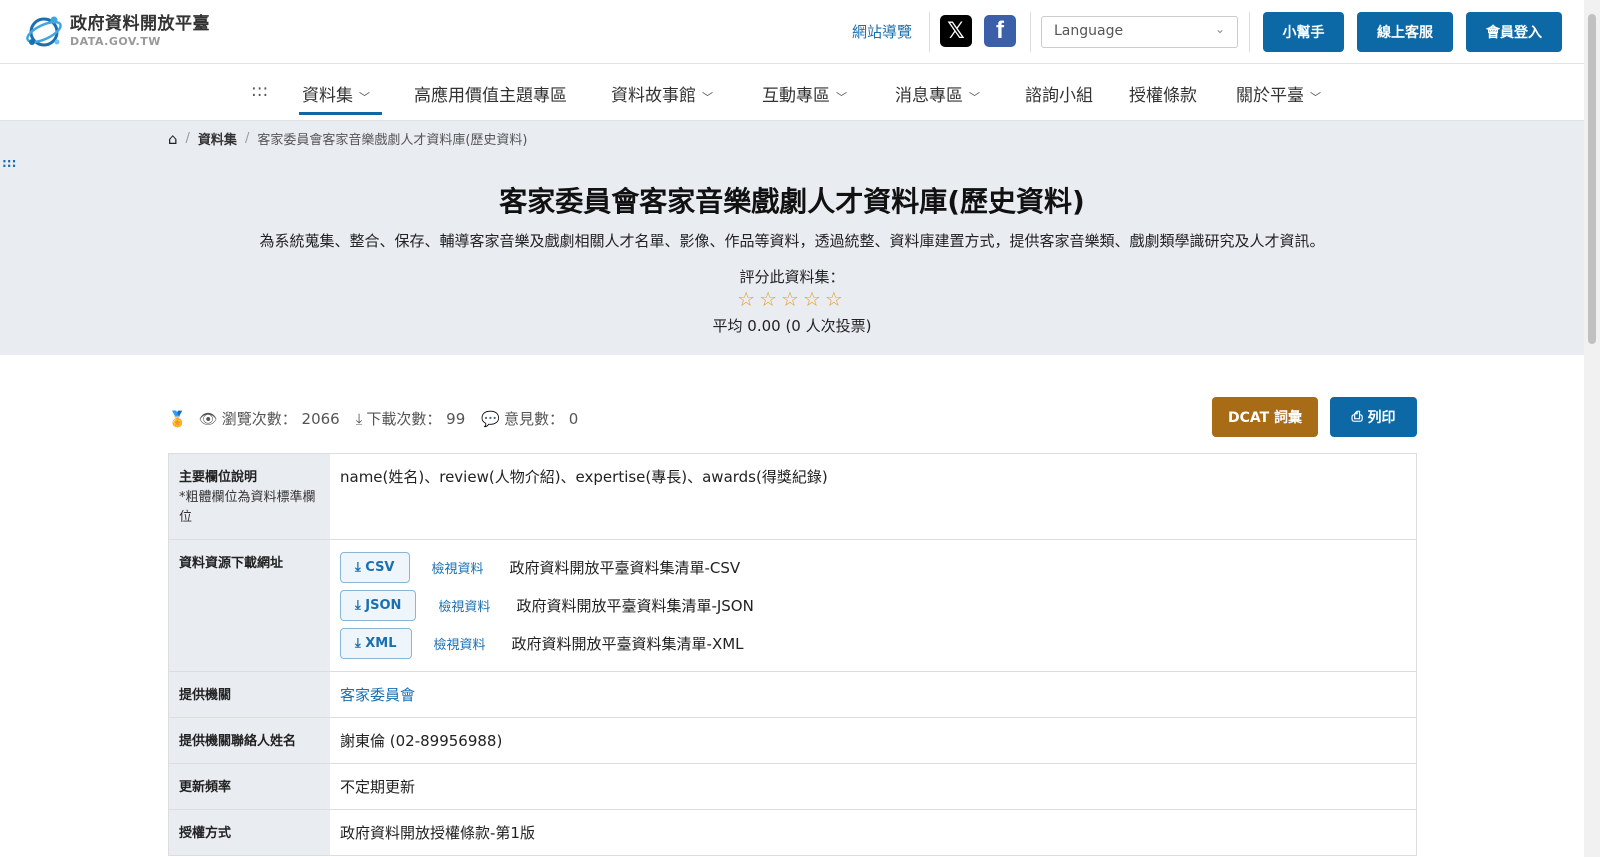 The width and height of the screenshot is (1600, 857). I want to click on helper-button: 小幫手, so click(1303, 32).